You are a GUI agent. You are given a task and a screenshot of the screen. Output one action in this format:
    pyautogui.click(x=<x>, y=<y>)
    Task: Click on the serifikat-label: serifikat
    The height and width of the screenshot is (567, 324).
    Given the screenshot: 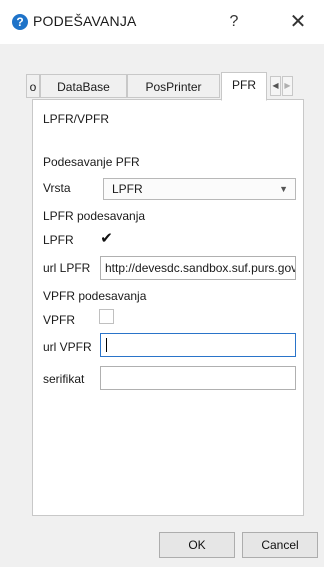 What is the action you would take?
    pyautogui.click(x=64, y=379)
    